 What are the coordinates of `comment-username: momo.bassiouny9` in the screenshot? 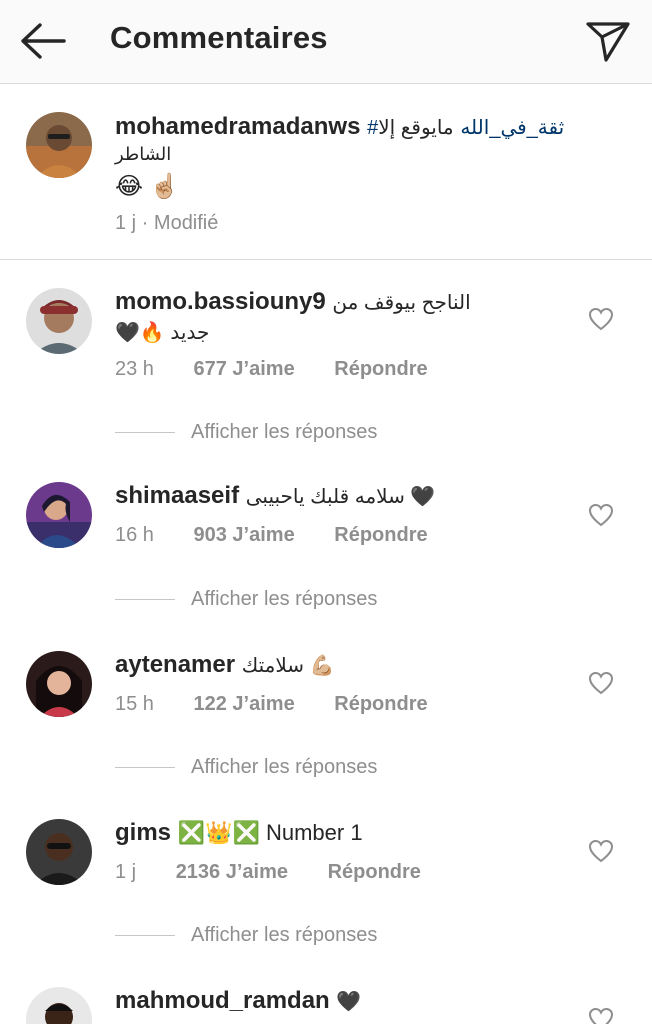 It's located at (220, 301).